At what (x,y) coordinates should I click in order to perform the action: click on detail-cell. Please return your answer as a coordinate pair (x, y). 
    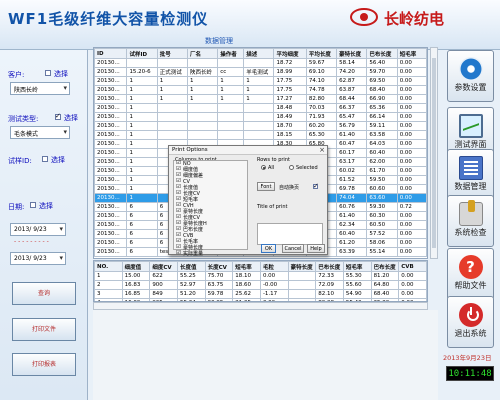
    Looking at the image, I should click on (302, 285).